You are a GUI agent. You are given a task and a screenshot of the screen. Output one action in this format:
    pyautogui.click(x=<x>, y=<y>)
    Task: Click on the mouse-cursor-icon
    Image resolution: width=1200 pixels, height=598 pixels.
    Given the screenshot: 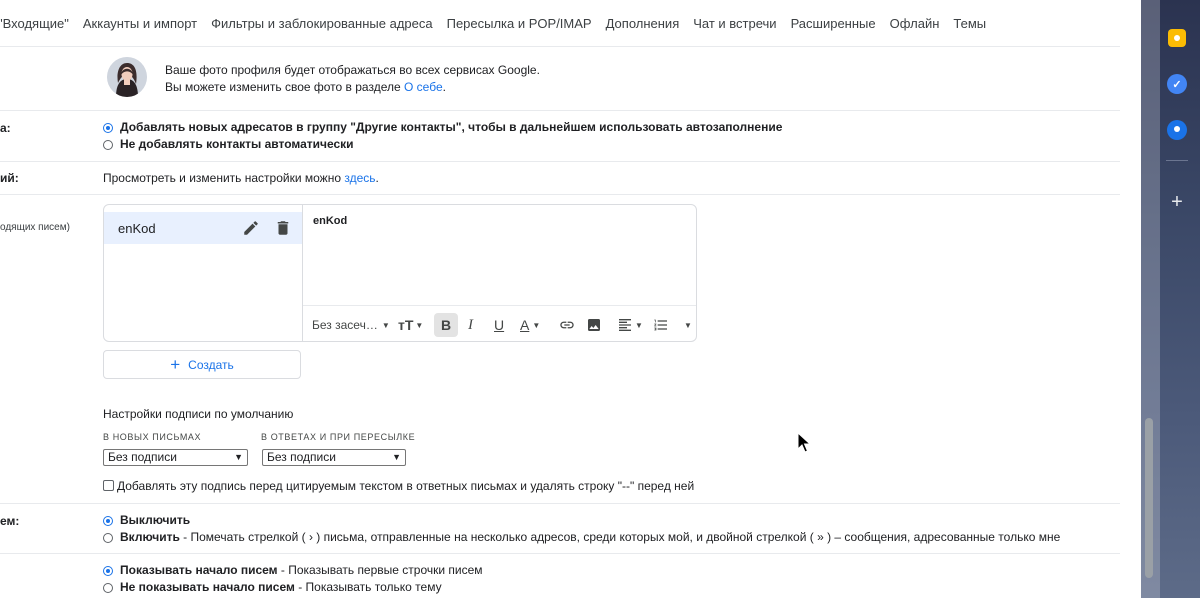 What is the action you would take?
    pyautogui.click(x=804, y=442)
    